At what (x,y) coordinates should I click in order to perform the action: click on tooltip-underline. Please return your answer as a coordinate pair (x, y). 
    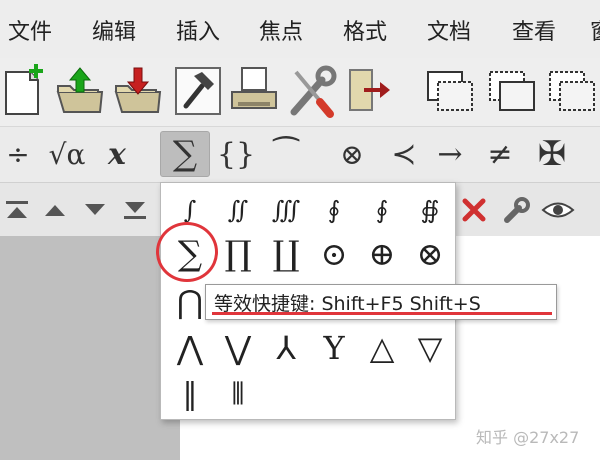
    Looking at the image, I should click on (382, 313).